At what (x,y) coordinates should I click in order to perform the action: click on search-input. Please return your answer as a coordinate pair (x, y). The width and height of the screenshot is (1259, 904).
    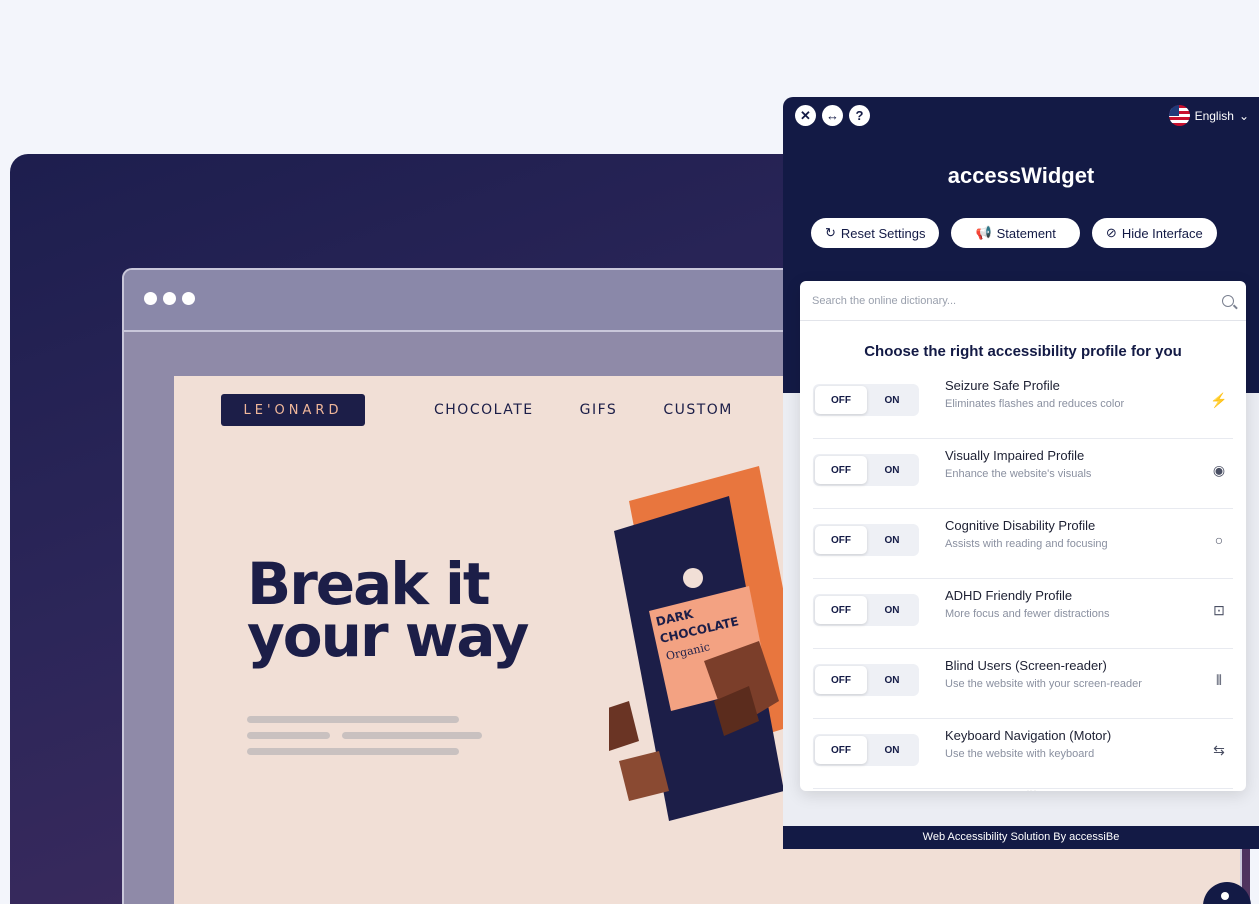
    Looking at the image, I should click on (1002, 300).